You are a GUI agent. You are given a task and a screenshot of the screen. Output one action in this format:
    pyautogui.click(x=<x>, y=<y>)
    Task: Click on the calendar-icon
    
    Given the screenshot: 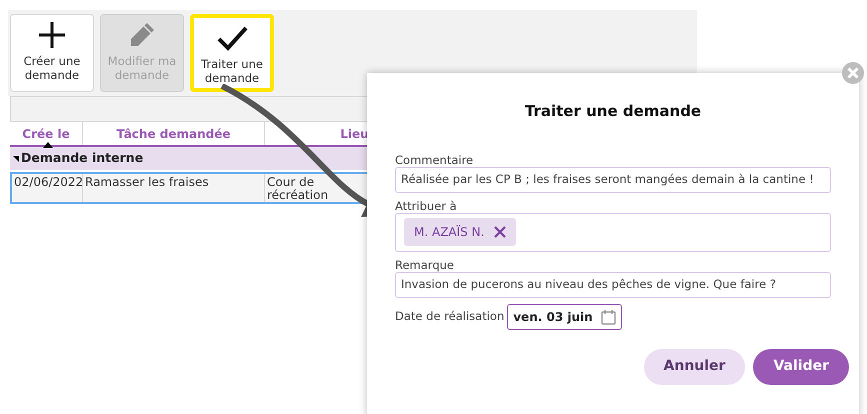 What is the action you would take?
    pyautogui.click(x=608, y=316)
    